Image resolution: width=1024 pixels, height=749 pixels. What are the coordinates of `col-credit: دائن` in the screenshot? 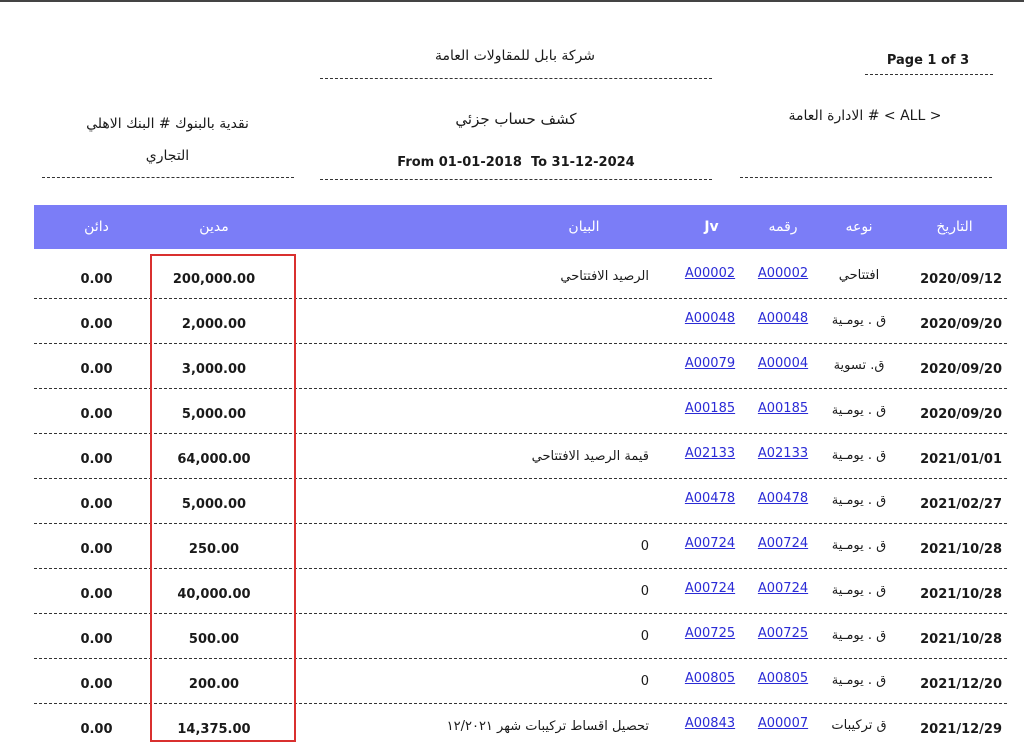 It's located at (96, 227).